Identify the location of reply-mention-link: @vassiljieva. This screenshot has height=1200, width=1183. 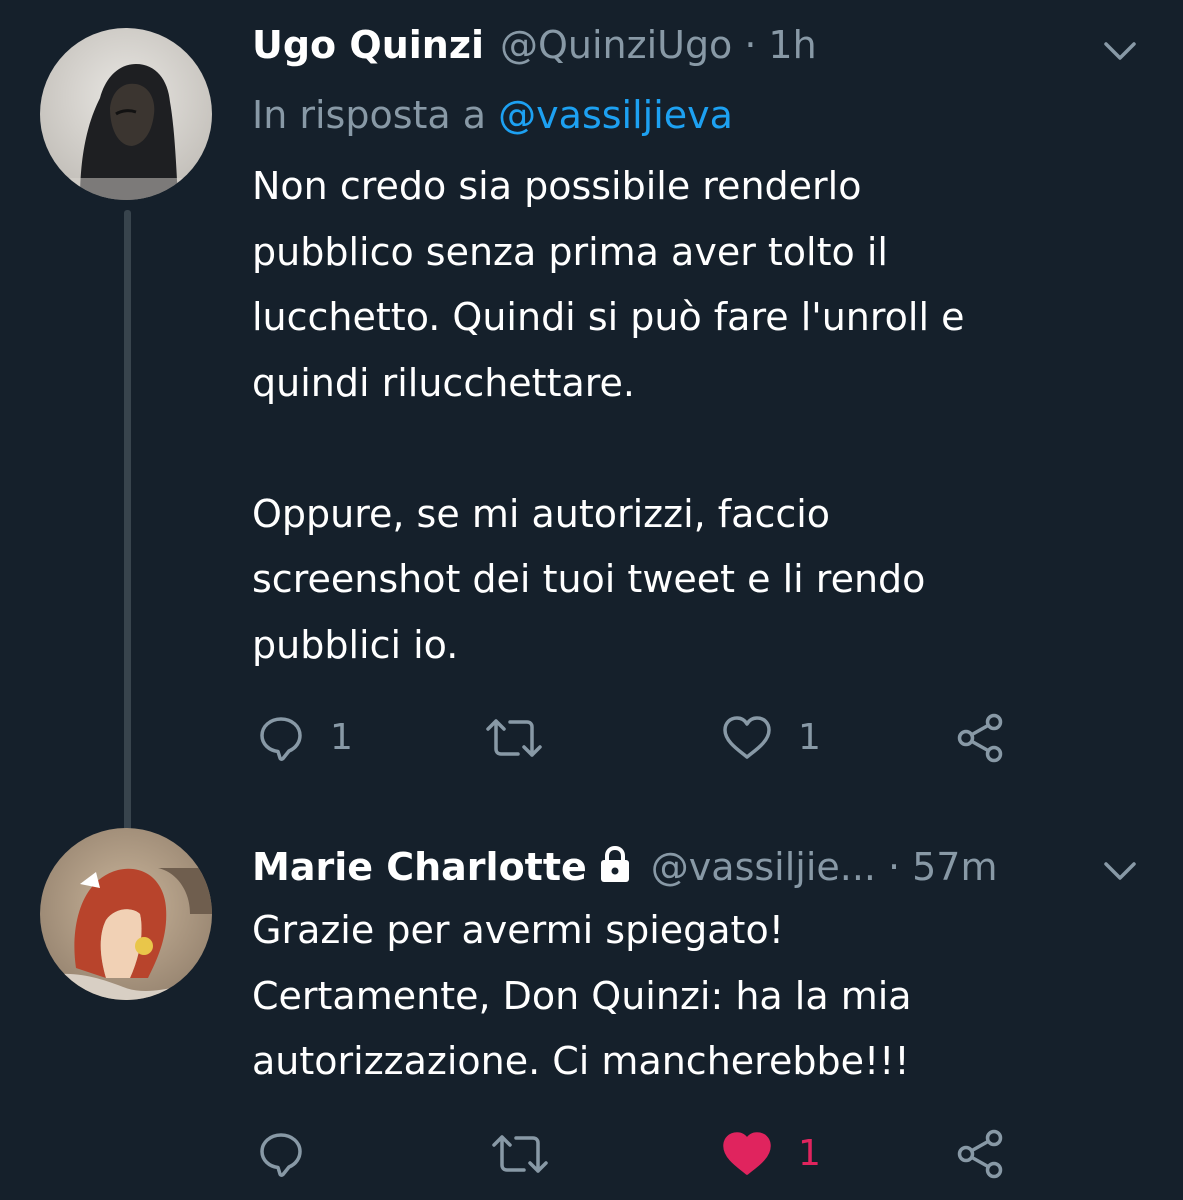
(615, 115).